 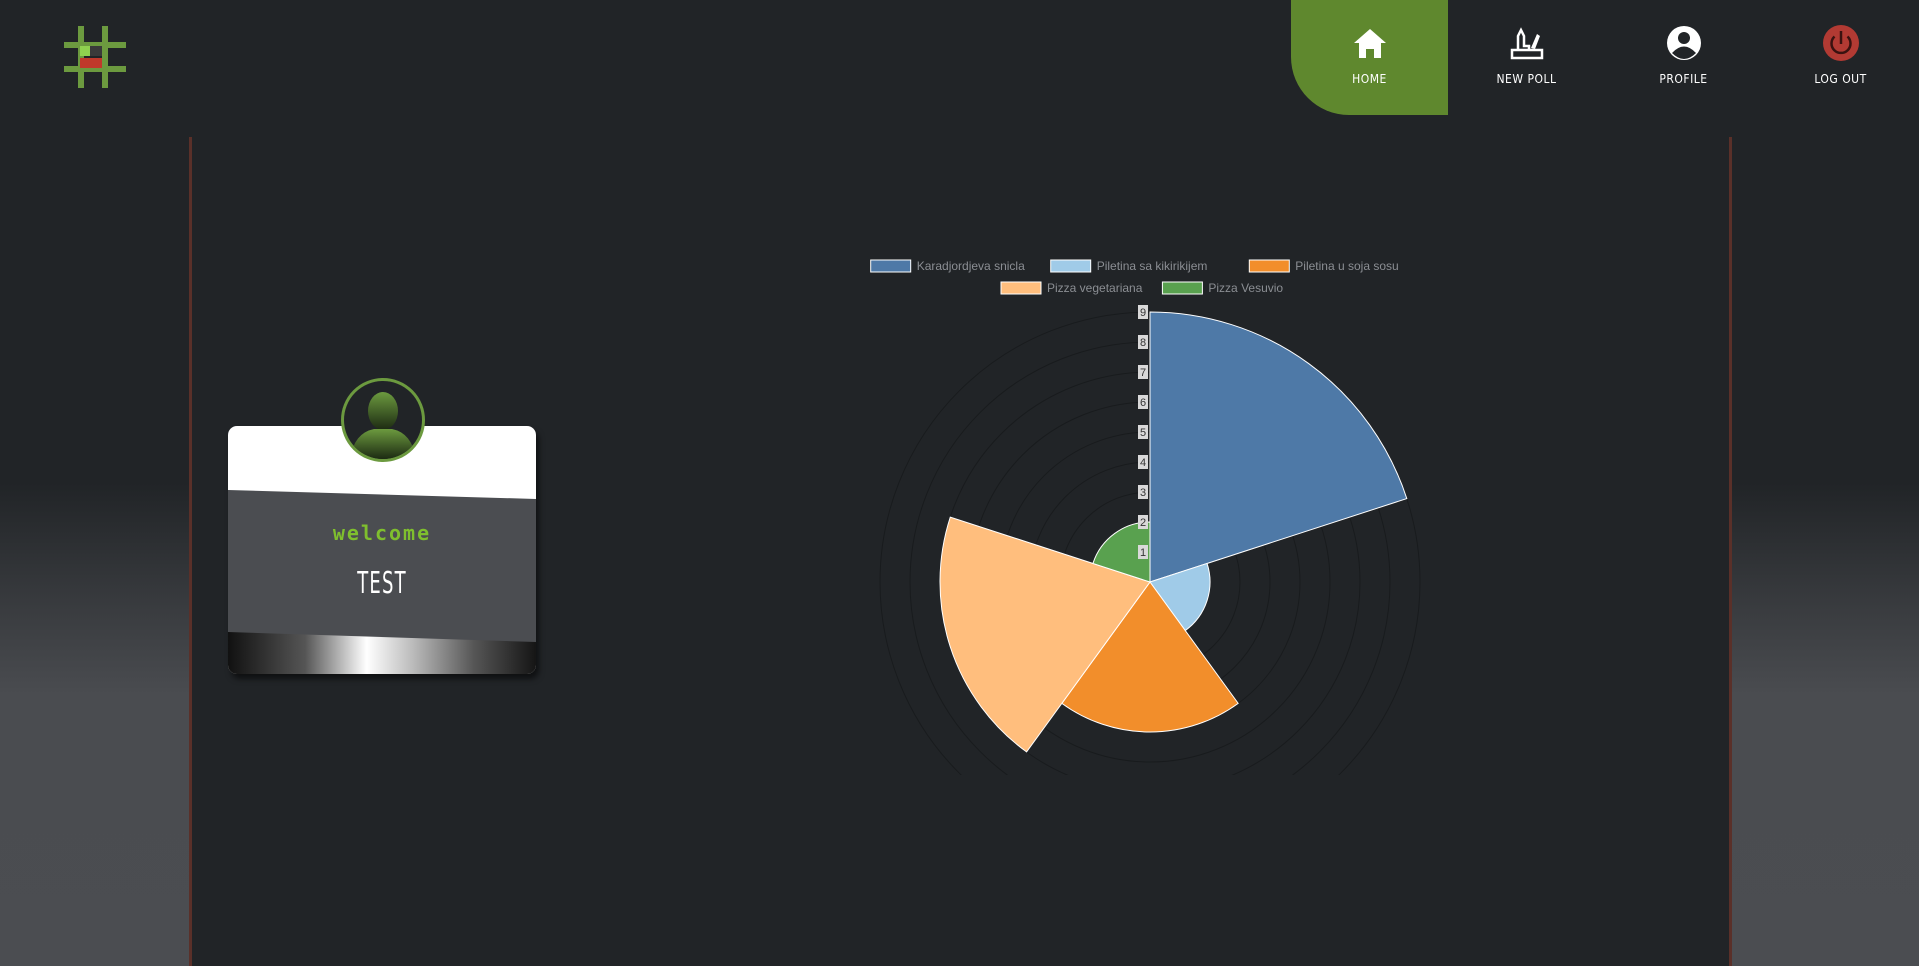 What do you see at coordinates (1683, 43) in the screenshot?
I see `profile-icon` at bounding box center [1683, 43].